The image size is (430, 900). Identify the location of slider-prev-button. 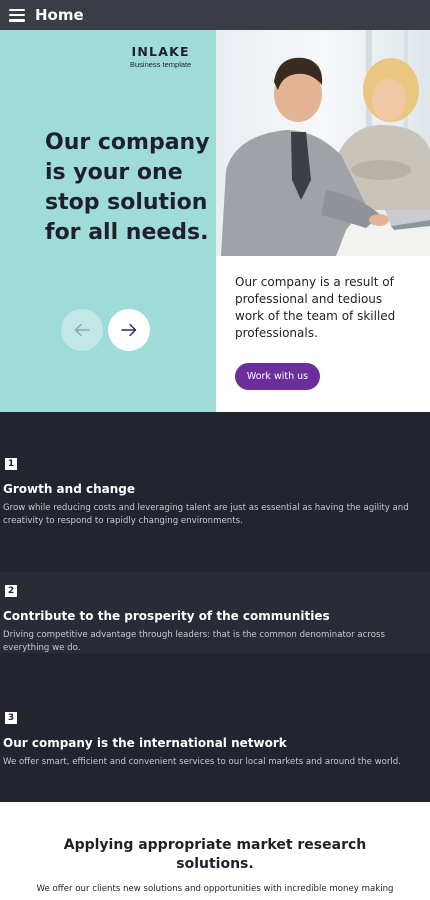
(82, 330).